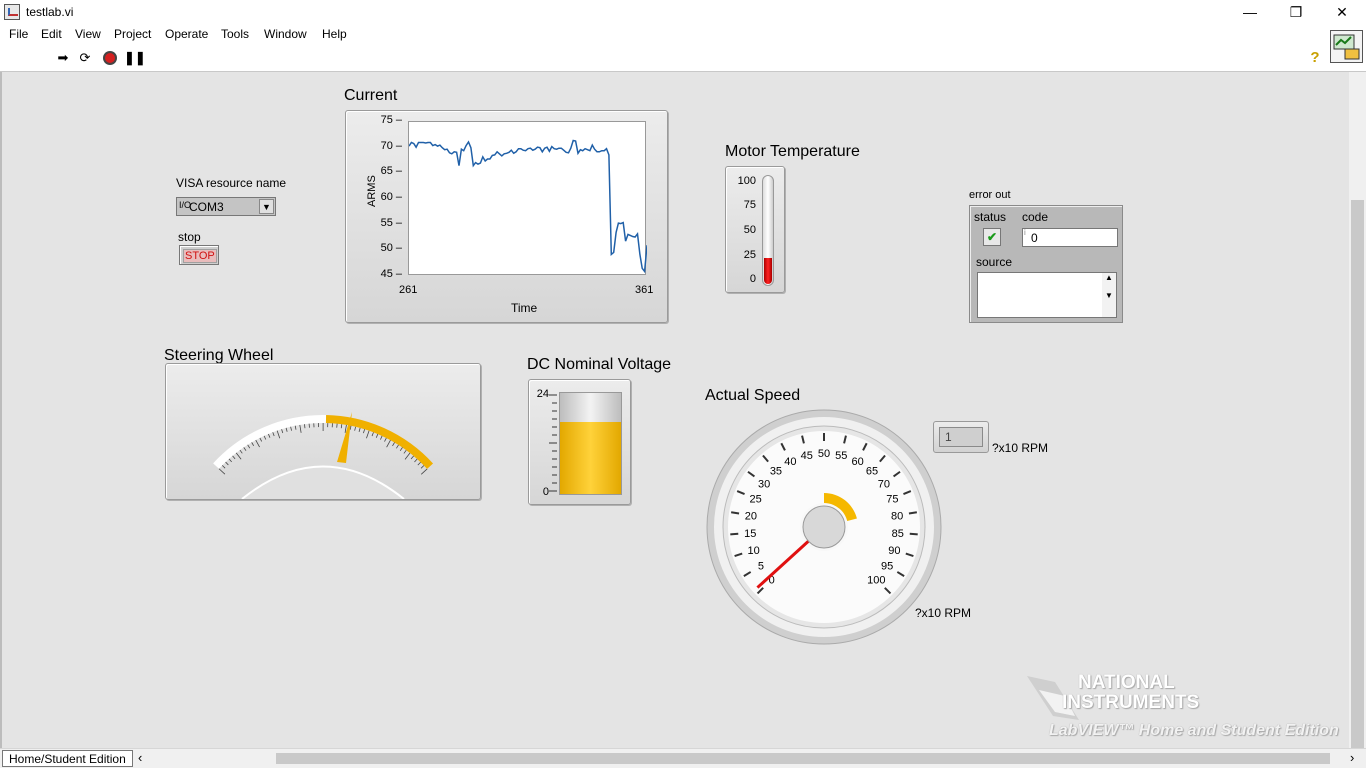 Image resolution: width=1366 pixels, height=768 pixels. I want to click on dc-voltage-title: DC Nominal Voltage, so click(599, 364).